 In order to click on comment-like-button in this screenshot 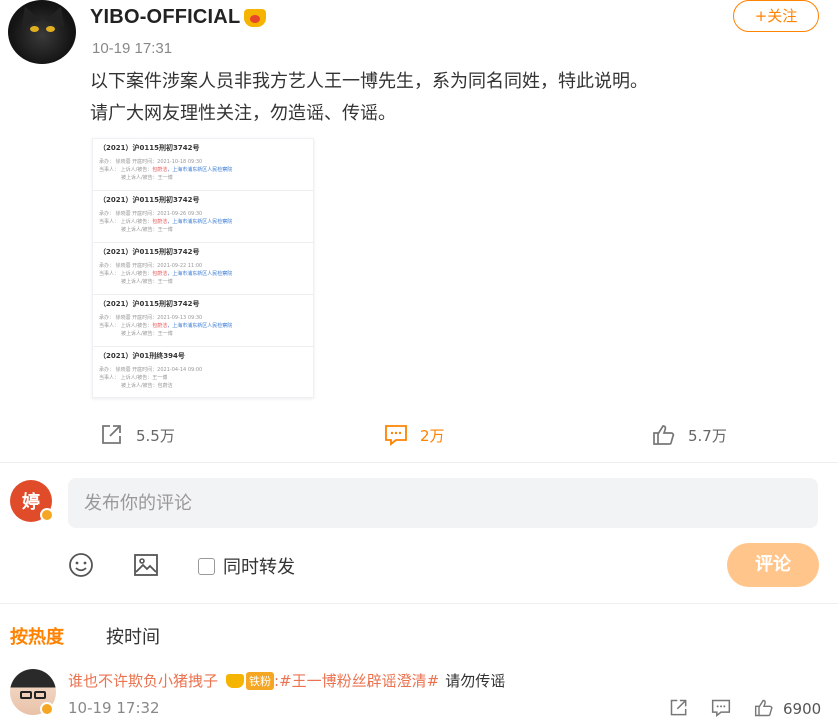, I will do `click(764, 710)`.